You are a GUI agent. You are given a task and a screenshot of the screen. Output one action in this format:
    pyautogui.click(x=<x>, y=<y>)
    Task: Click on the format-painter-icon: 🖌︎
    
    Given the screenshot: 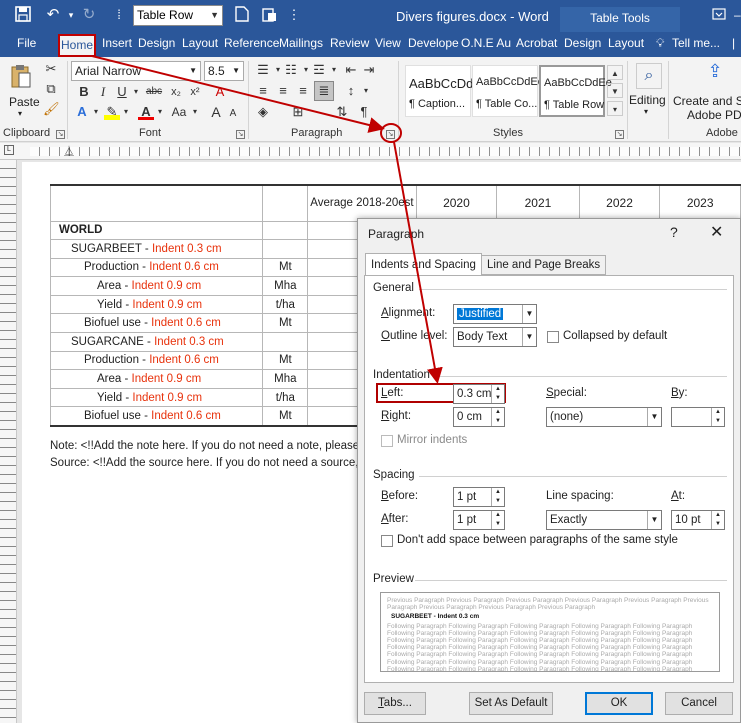 What is the action you would take?
    pyautogui.click(x=51, y=109)
    